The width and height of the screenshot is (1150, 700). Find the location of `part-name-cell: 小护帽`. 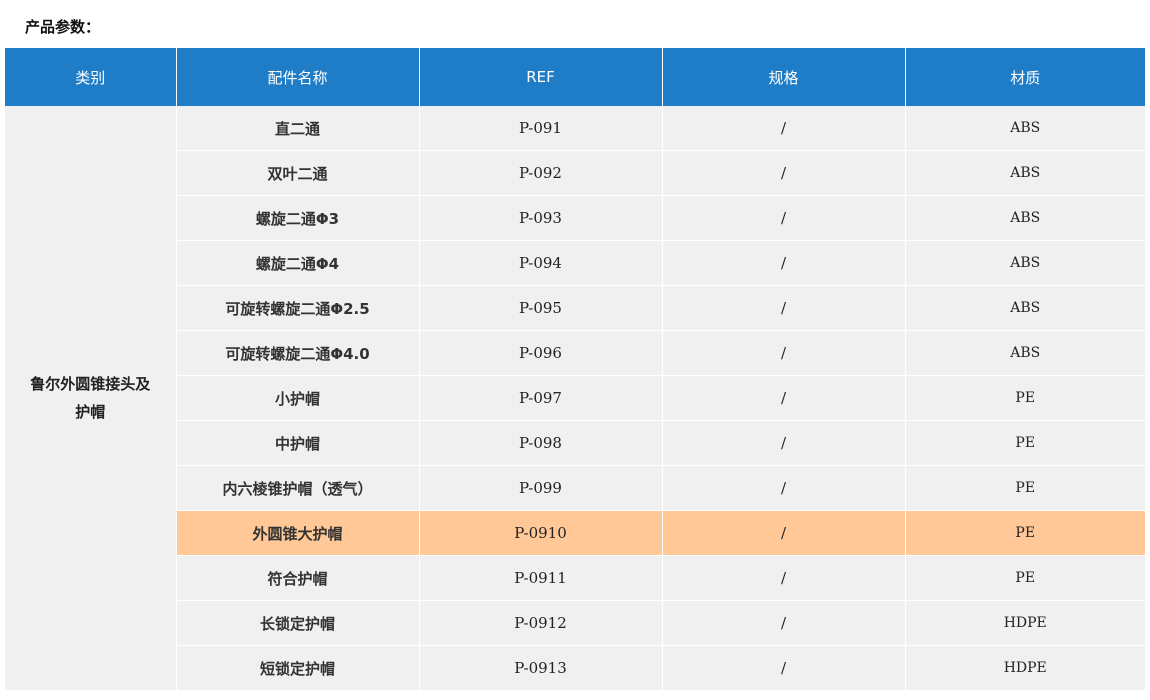

part-name-cell: 小护帽 is located at coordinates (298, 398).